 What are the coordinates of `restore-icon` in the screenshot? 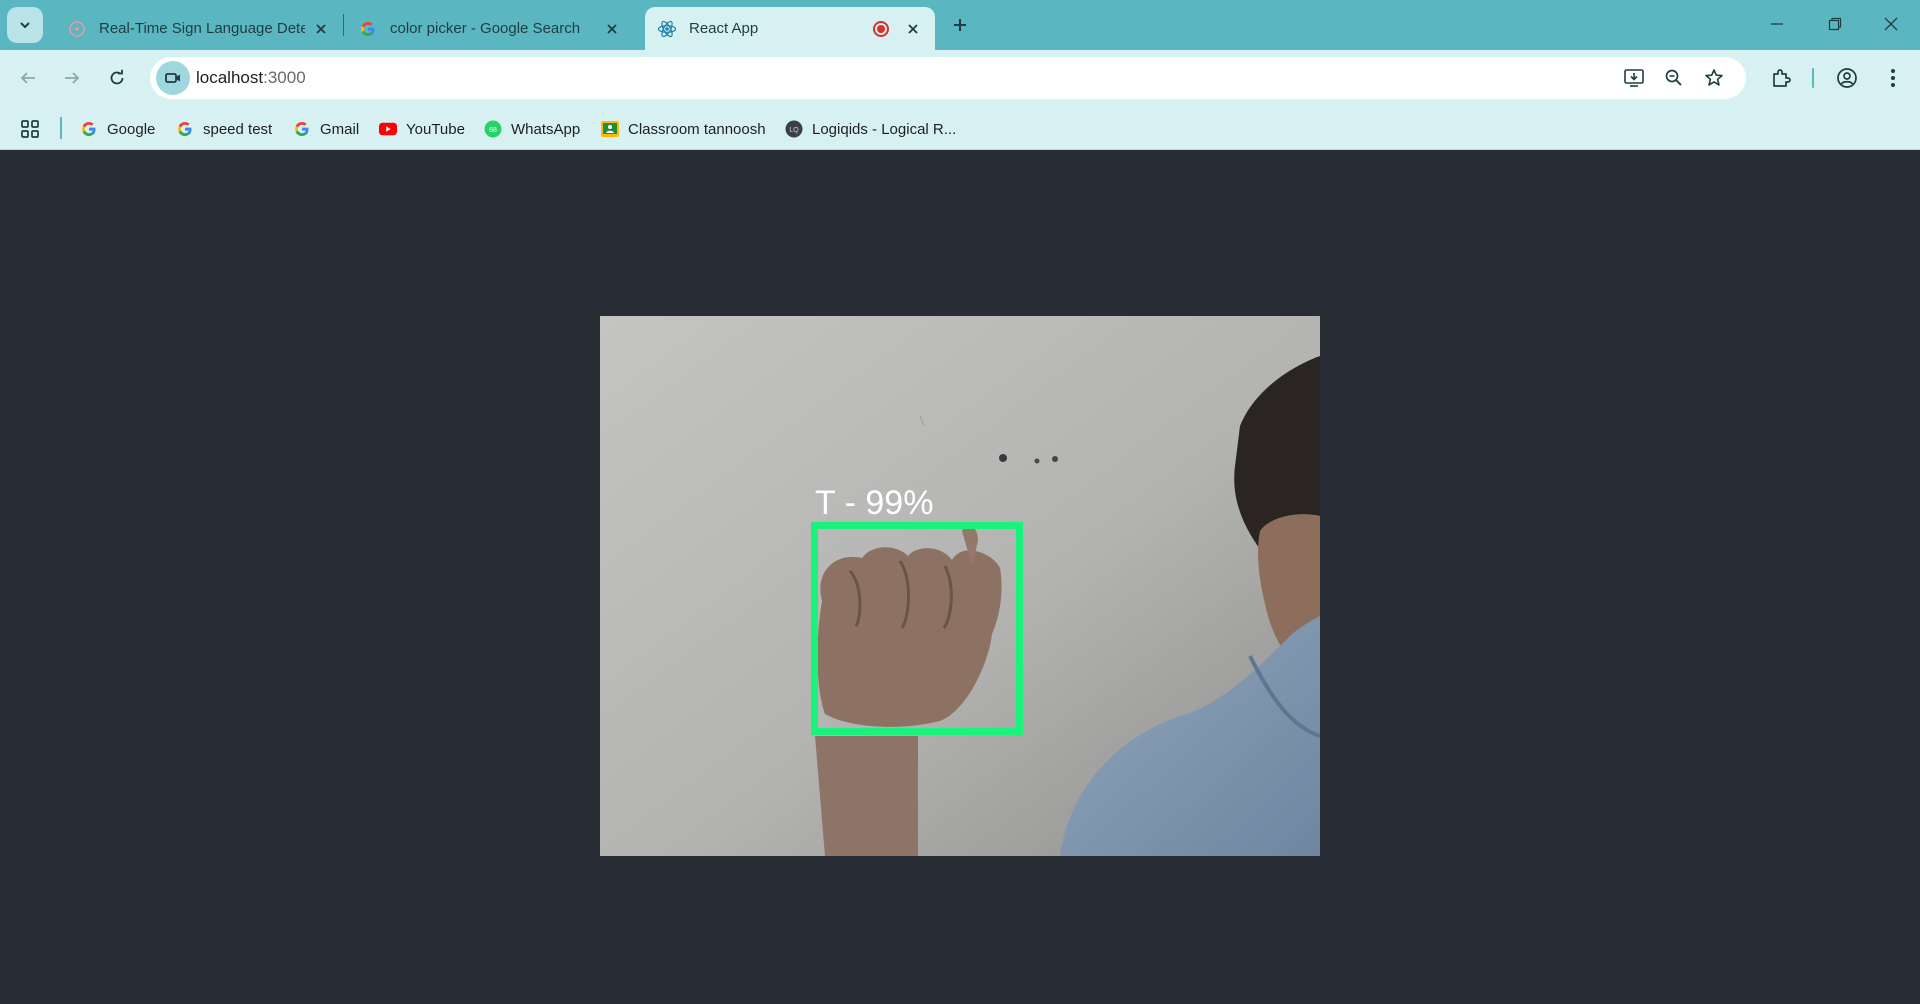 It's located at (1835, 24).